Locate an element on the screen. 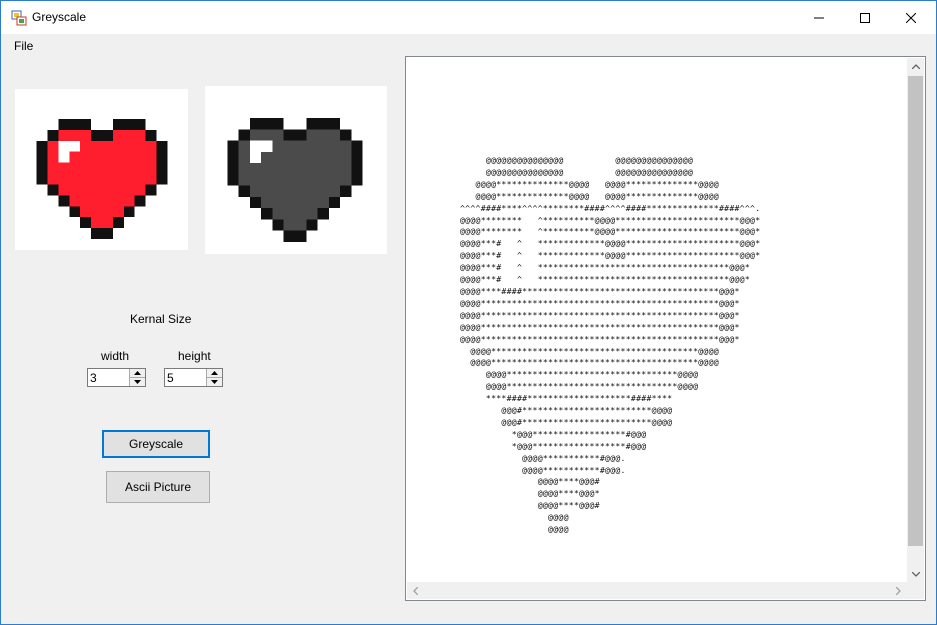 This screenshot has width=937, height=625. scroll-right-button is located at coordinates (898, 590).